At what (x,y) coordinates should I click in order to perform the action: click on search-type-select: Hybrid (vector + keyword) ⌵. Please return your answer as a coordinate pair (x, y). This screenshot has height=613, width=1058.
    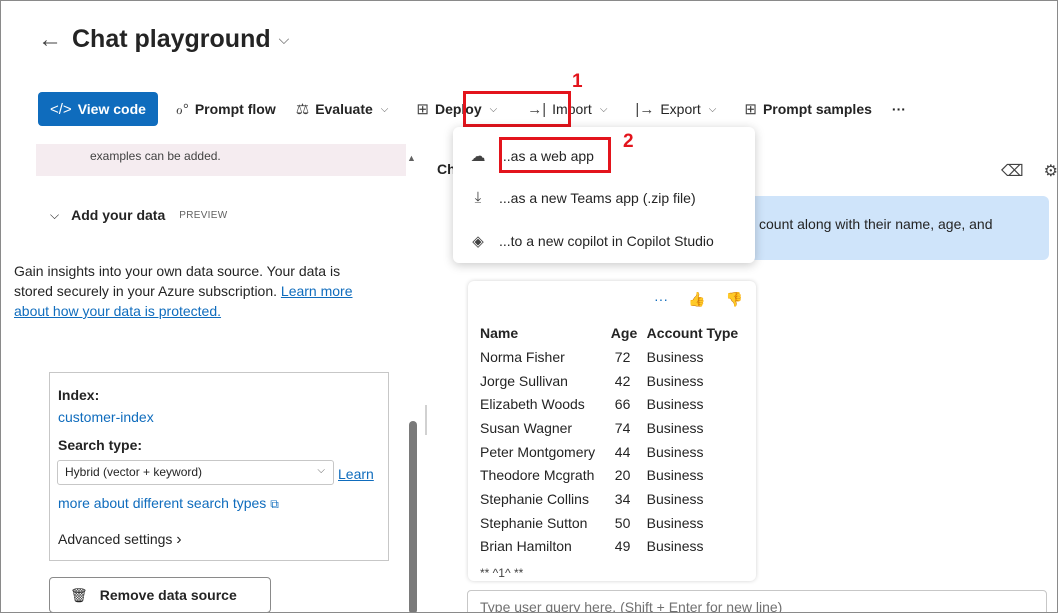
    Looking at the image, I should click on (195, 472).